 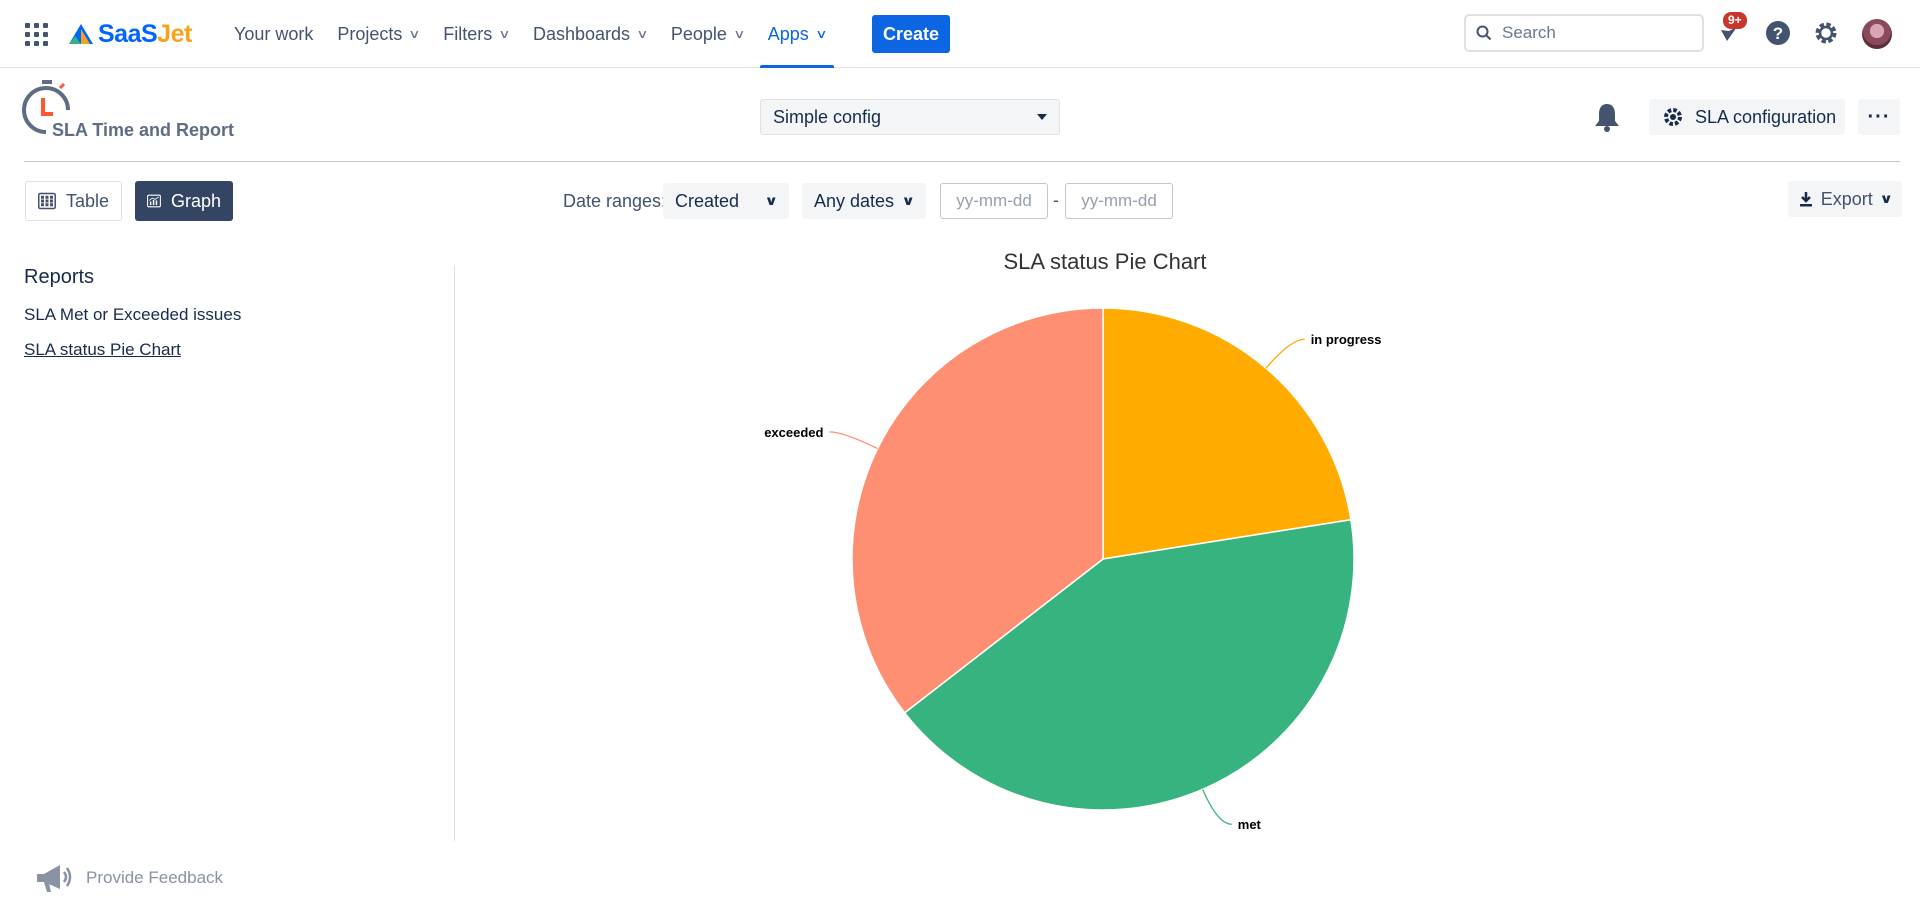 I want to click on table-grid-icon, so click(x=47, y=201).